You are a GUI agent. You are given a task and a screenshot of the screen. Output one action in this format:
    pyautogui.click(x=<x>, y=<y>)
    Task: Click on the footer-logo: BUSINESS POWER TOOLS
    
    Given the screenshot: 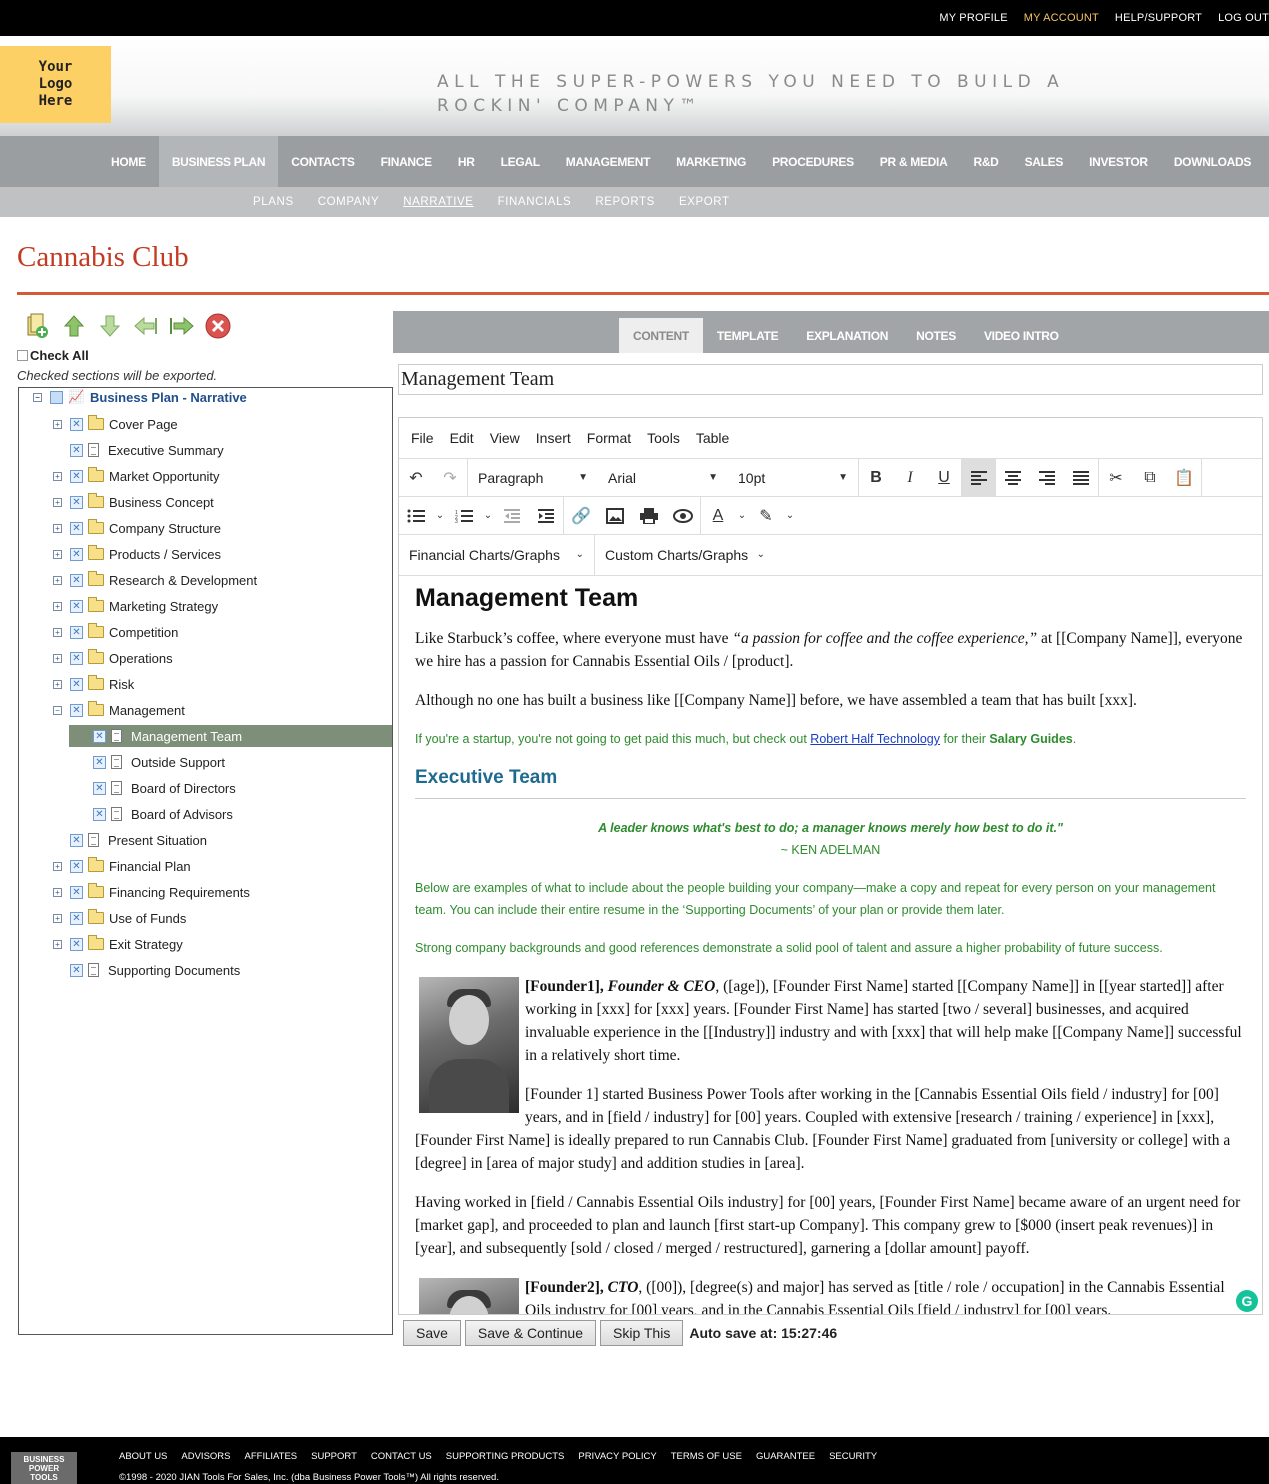 What is the action you would take?
    pyautogui.click(x=44, y=1468)
    